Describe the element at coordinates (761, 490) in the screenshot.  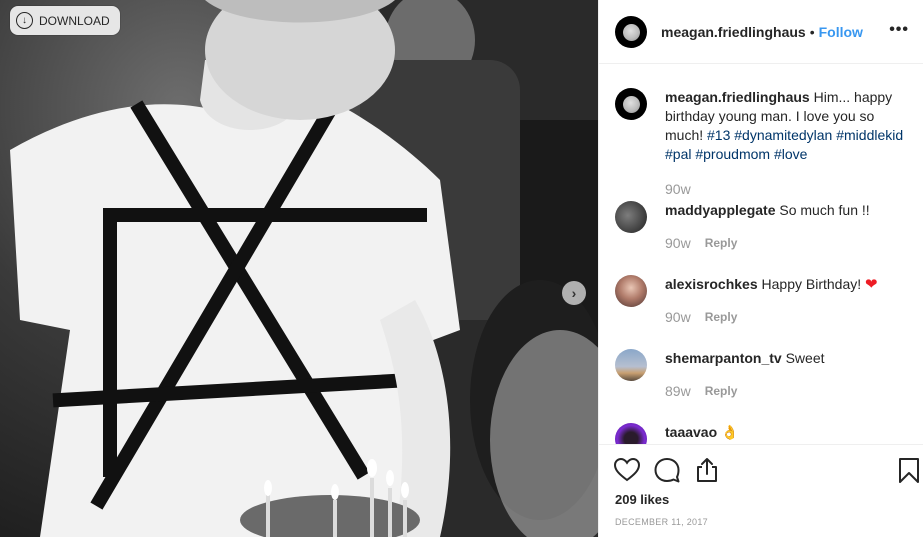
I see `post-actions: 209 likes DECEMBER 11, 2017` at that location.